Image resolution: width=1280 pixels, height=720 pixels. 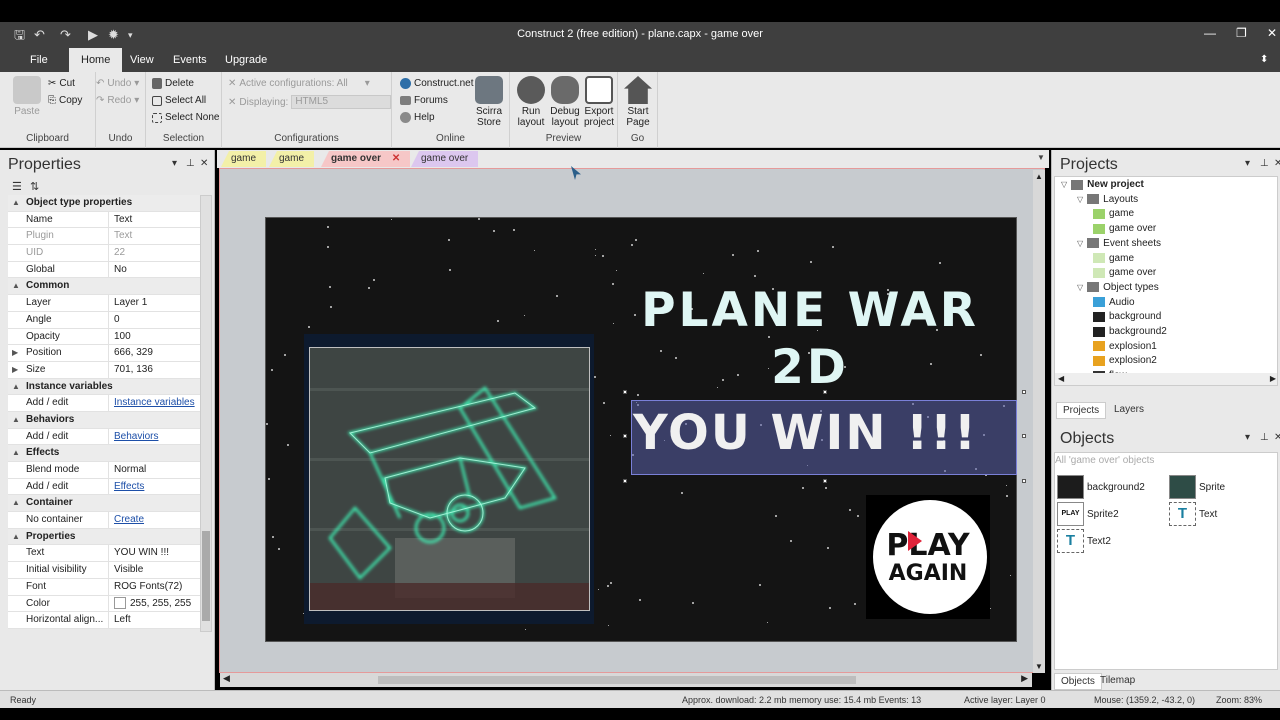 I want to click on select-none-button: Select None, so click(x=185, y=117).